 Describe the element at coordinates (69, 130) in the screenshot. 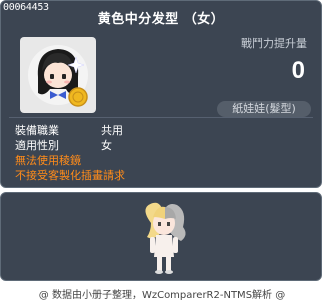

I see `info-row-job: 裝備職業 共用` at that location.